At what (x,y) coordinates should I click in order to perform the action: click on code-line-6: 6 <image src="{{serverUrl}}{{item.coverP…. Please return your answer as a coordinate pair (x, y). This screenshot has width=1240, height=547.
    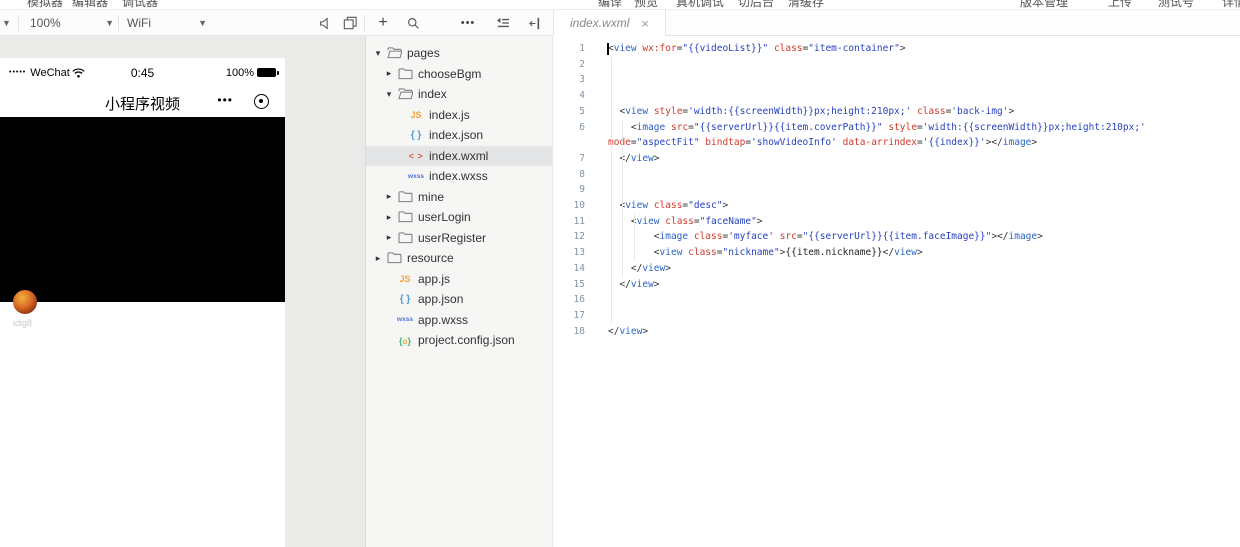
    Looking at the image, I should click on (896, 135).